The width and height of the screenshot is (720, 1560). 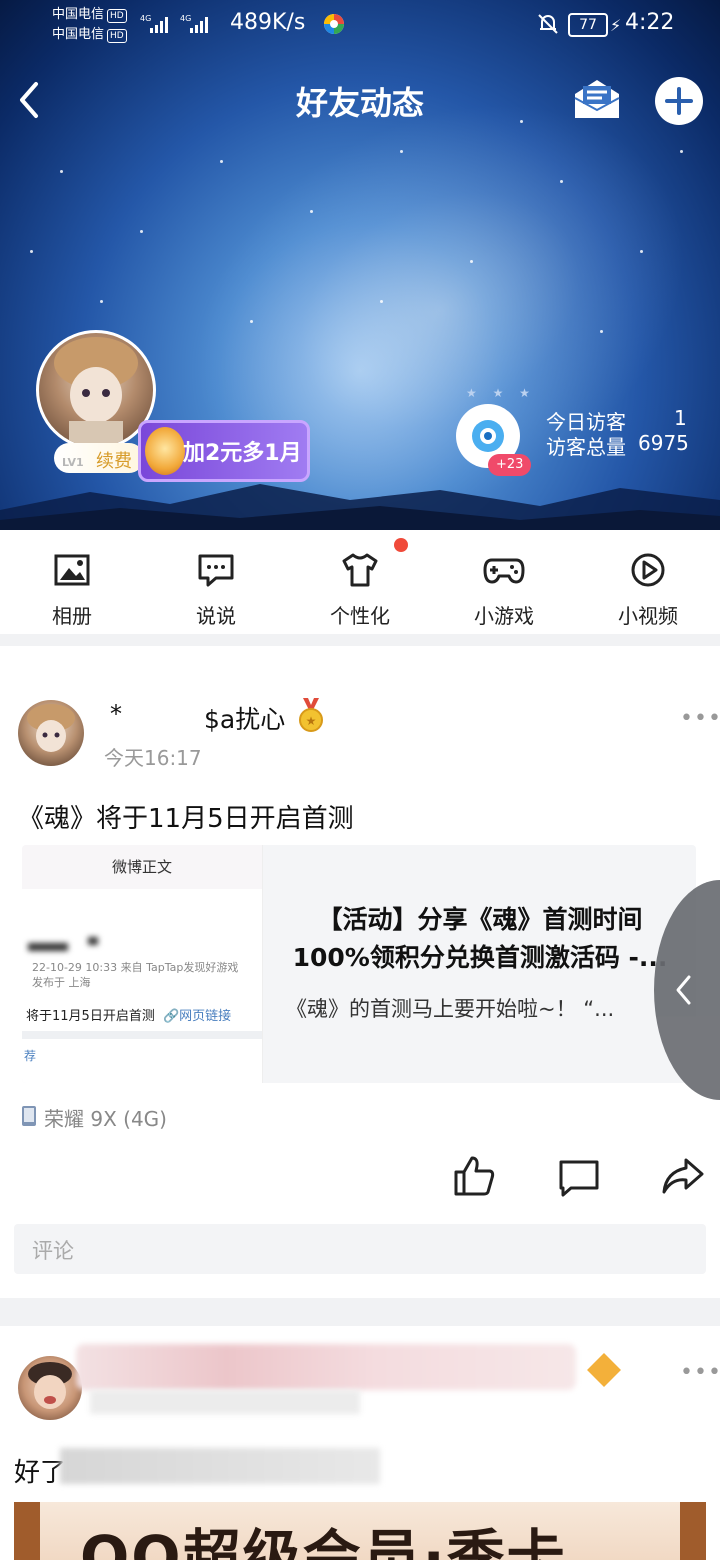 I want to click on tab-shuoshuo: 说说, so click(x=216, y=582).